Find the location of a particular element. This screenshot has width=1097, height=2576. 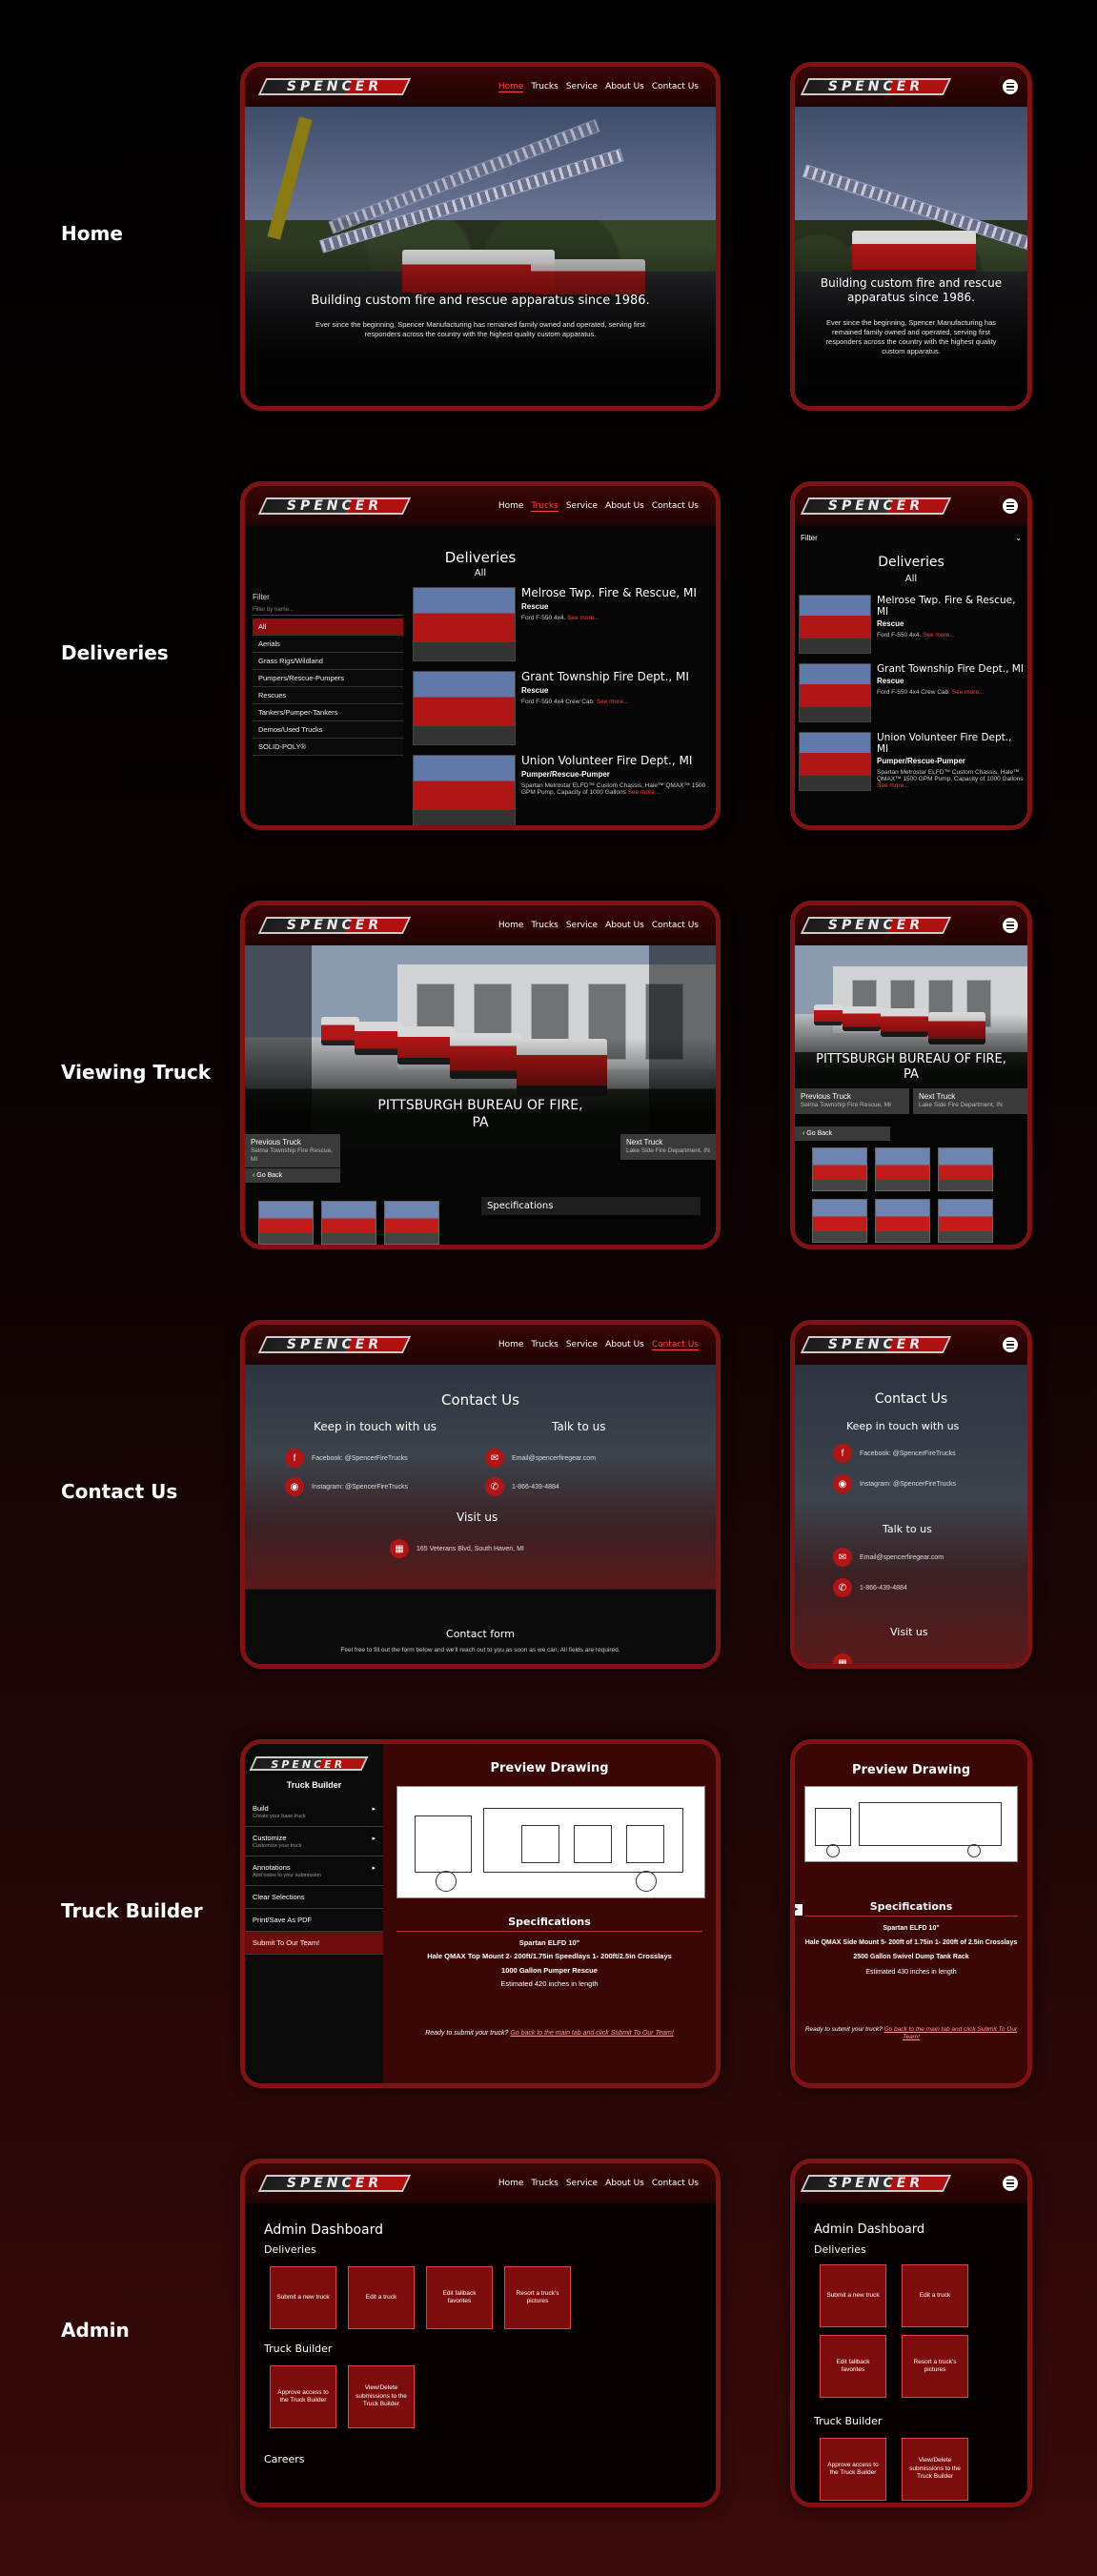

edit-truck-tile: Edit a truck is located at coordinates (935, 2295).